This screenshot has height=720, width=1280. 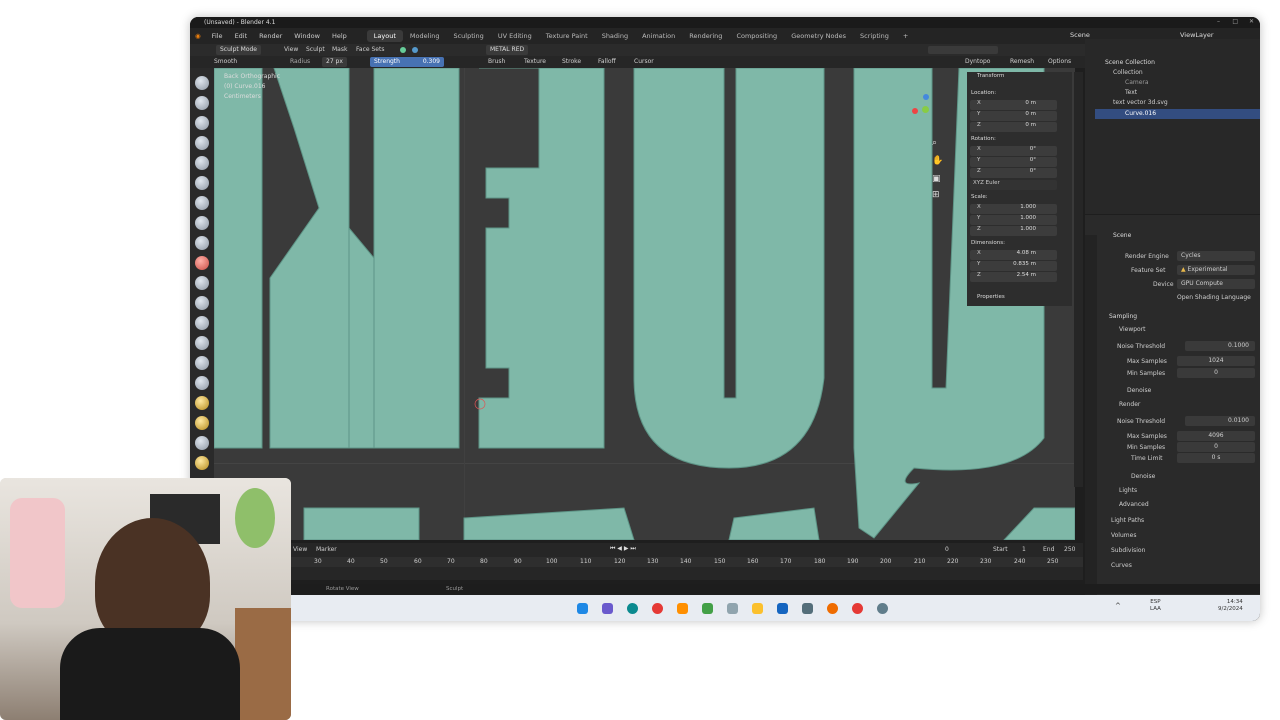 I want to click on time-limit-field: 0 s, so click(x=1216, y=458).